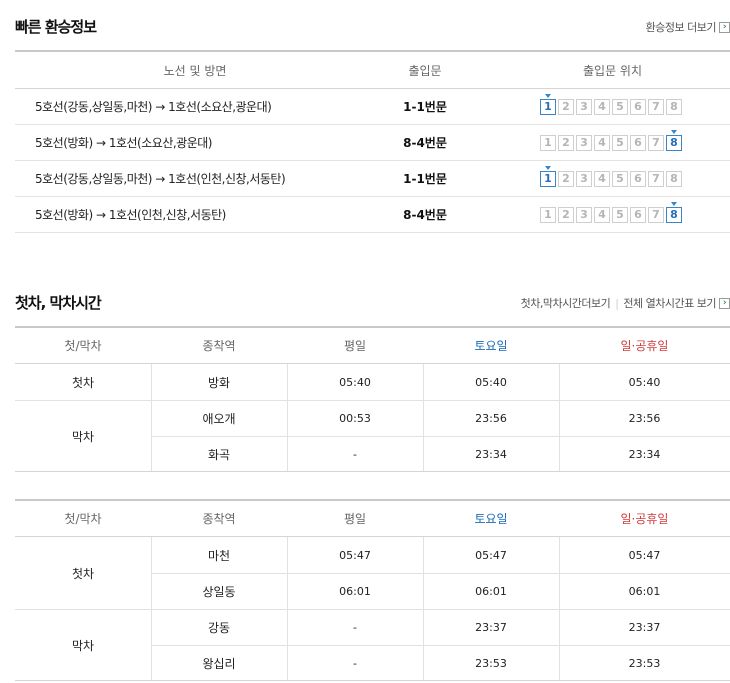  I want to click on cell-holiday: 05:47, so click(644, 555).